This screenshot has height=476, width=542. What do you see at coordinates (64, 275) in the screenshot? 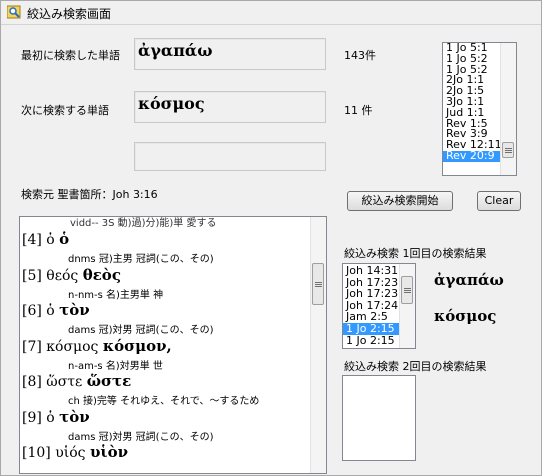
I see `entry-lemma: θεός` at bounding box center [64, 275].